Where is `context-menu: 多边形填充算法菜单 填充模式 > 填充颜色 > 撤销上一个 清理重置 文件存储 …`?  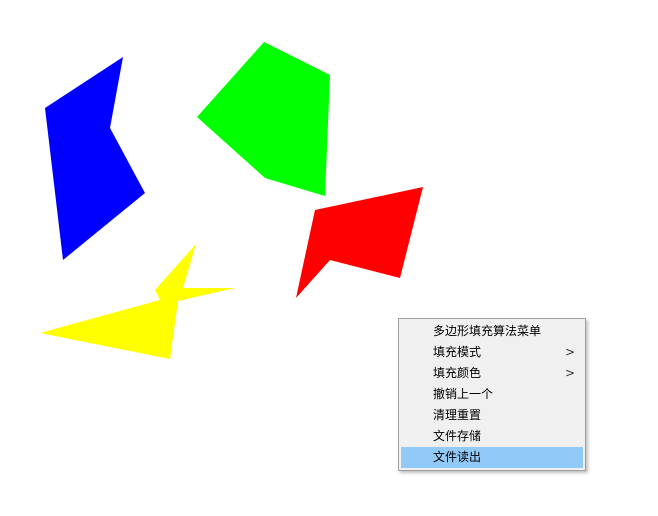
context-menu: 多边形填充算法菜单 填充模式 > 填充颜色 > 撤销上一个 清理重置 文件存储 … is located at coordinates (492, 394).